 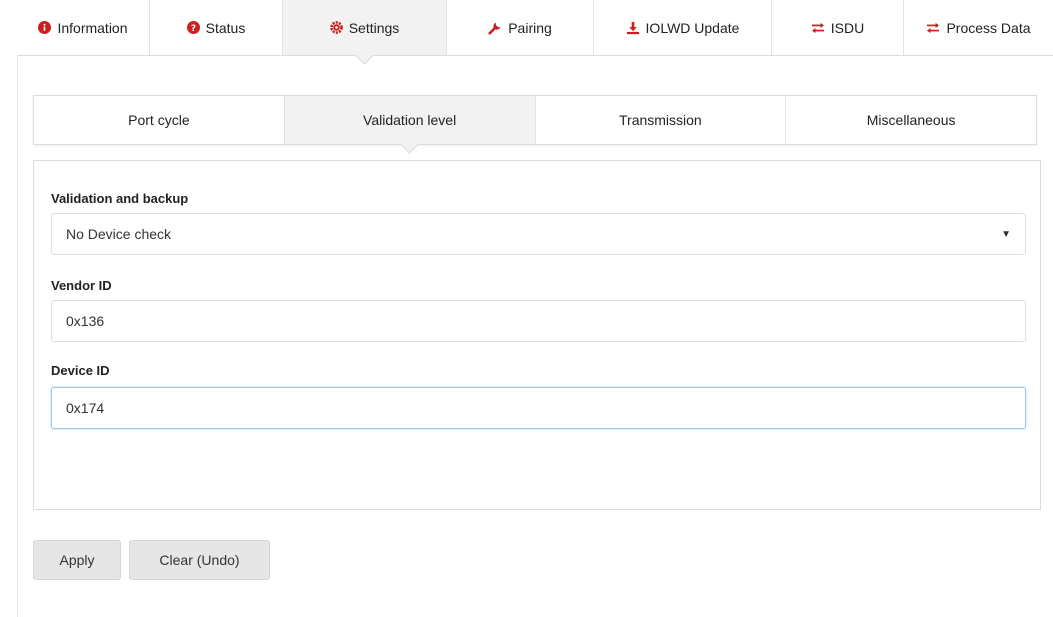 I want to click on tab-isdu: ISDU, so click(x=838, y=27).